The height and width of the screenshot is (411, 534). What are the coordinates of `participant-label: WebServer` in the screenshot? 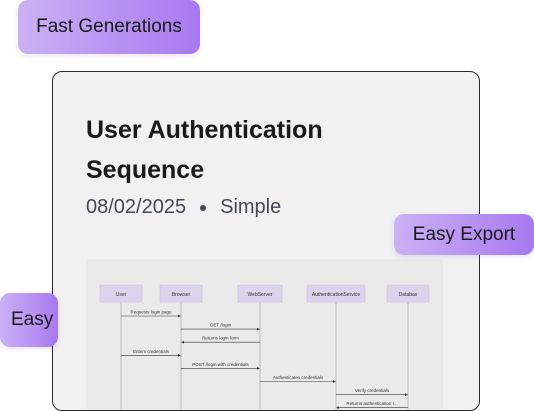 It's located at (260, 295).